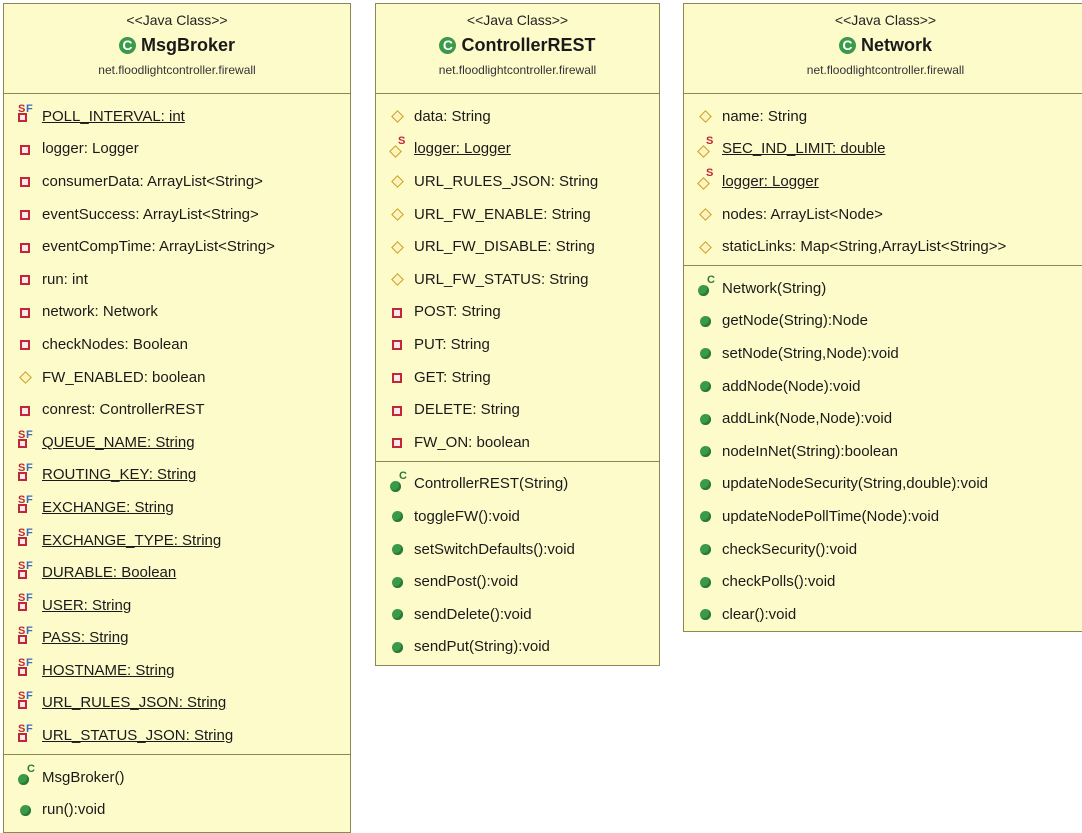 The height and width of the screenshot is (833, 1082). What do you see at coordinates (177, 149) in the screenshot?
I see `field-row: logger: Logger` at bounding box center [177, 149].